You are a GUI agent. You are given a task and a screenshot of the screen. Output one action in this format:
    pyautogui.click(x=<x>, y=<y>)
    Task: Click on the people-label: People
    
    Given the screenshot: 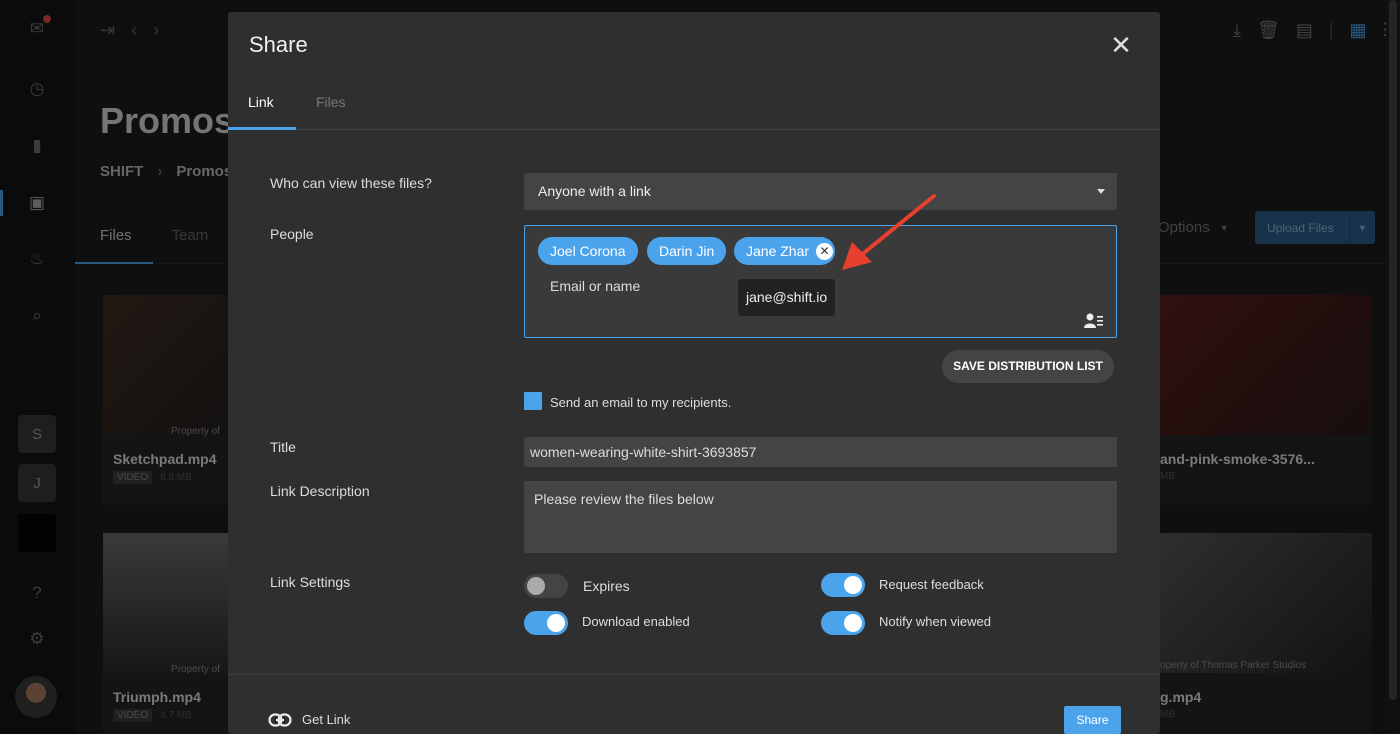 What is the action you would take?
    pyautogui.click(x=292, y=234)
    